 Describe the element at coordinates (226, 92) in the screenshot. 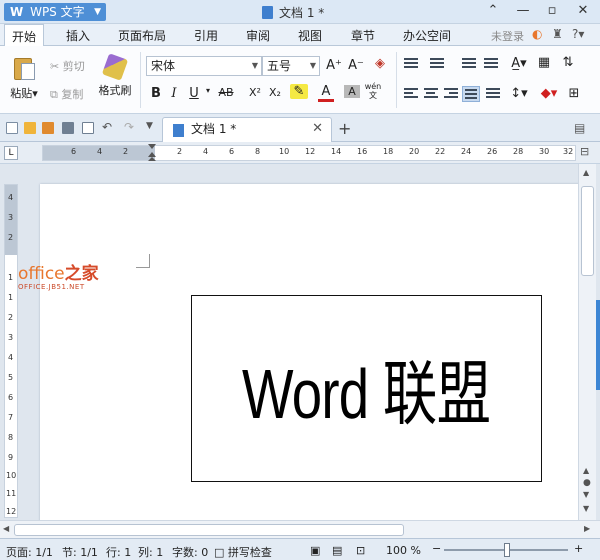

I see `strikethrough-button: AB` at that location.